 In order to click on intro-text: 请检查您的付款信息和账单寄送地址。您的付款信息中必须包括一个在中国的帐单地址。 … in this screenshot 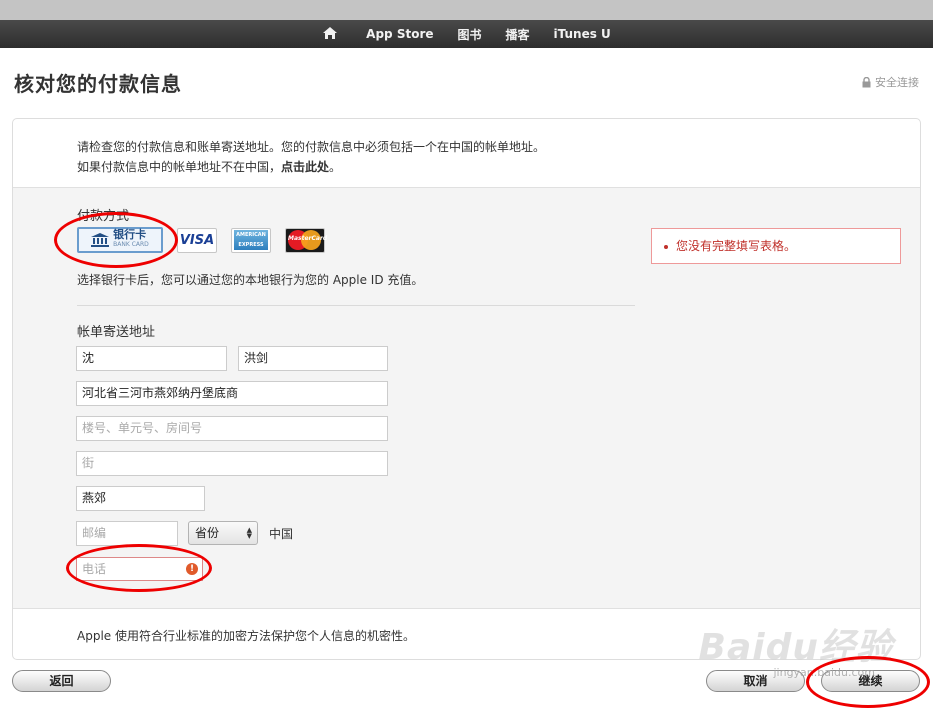, I will do `click(311, 157)`.